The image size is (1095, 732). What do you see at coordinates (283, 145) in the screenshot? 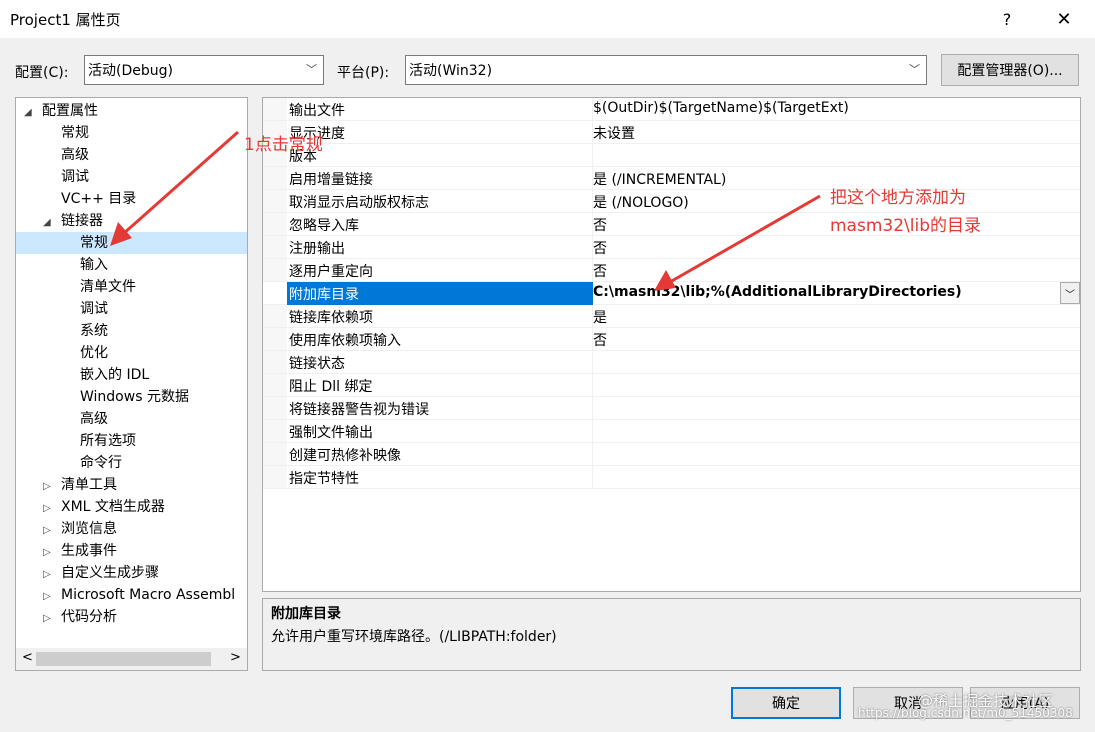
I see `annotation-step1: 1点击常规` at bounding box center [283, 145].